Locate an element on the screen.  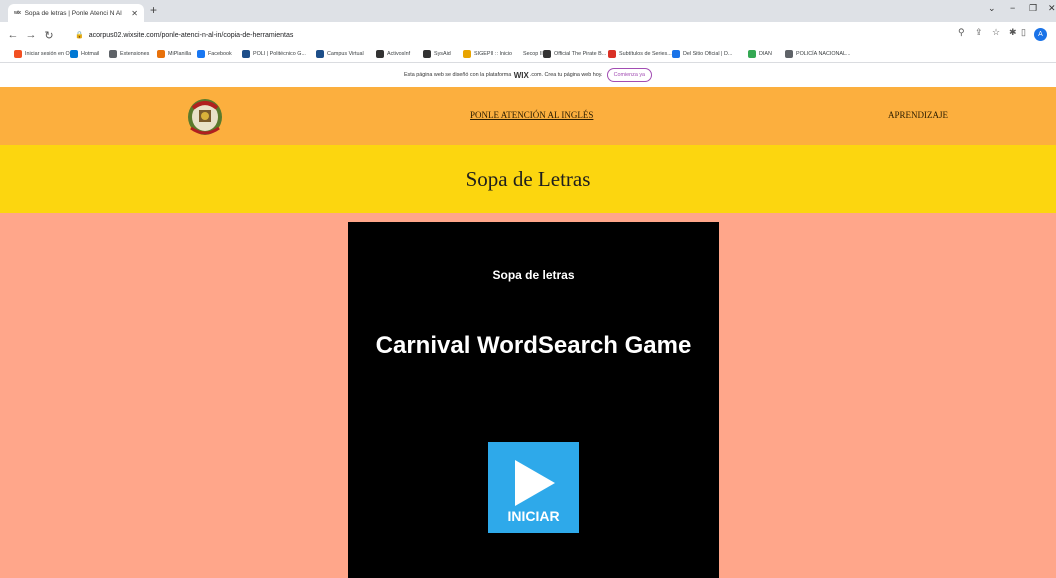
bookmark-item: Campus Virtual is located at coordinates (340, 54).